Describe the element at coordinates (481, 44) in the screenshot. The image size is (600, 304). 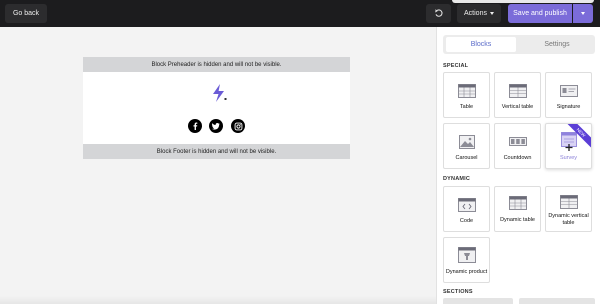
I see `tab-blocks: Blocks` at that location.